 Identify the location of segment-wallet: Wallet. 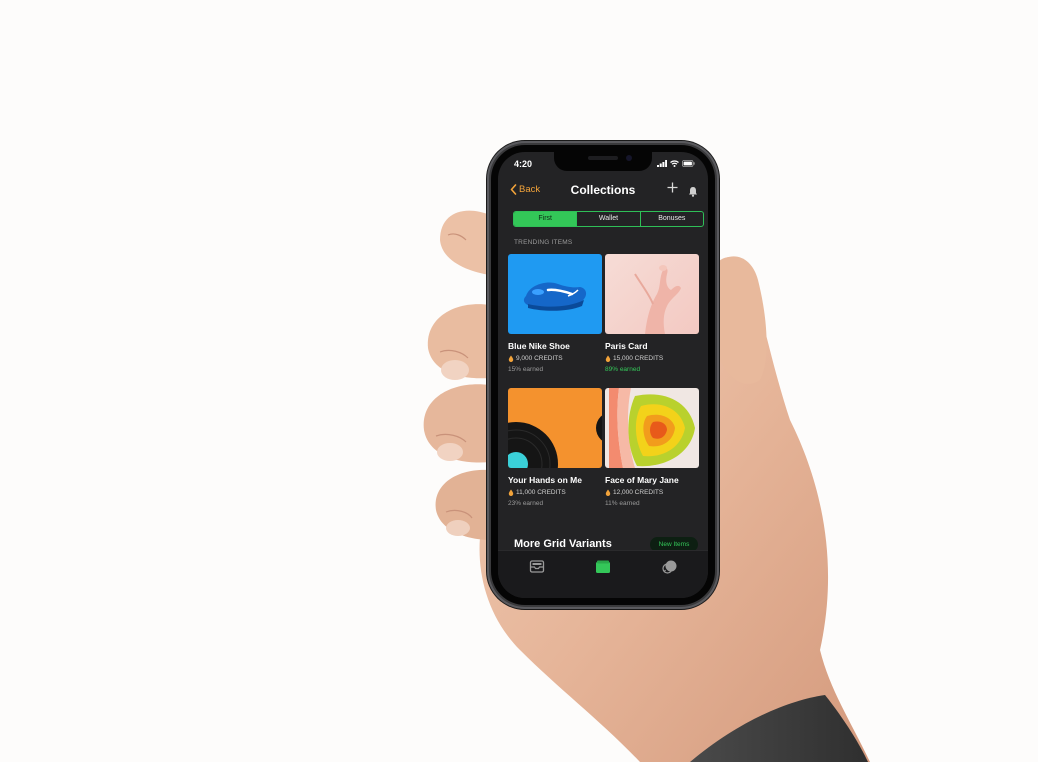
(607, 219).